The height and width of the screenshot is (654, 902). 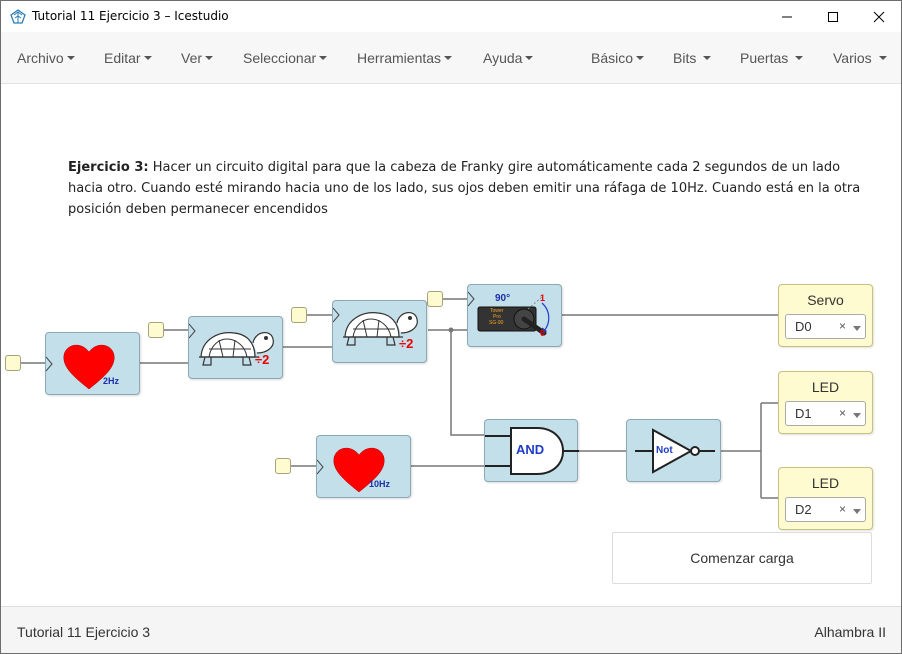 I want to click on menu-bits: Bits, so click(x=692, y=58).